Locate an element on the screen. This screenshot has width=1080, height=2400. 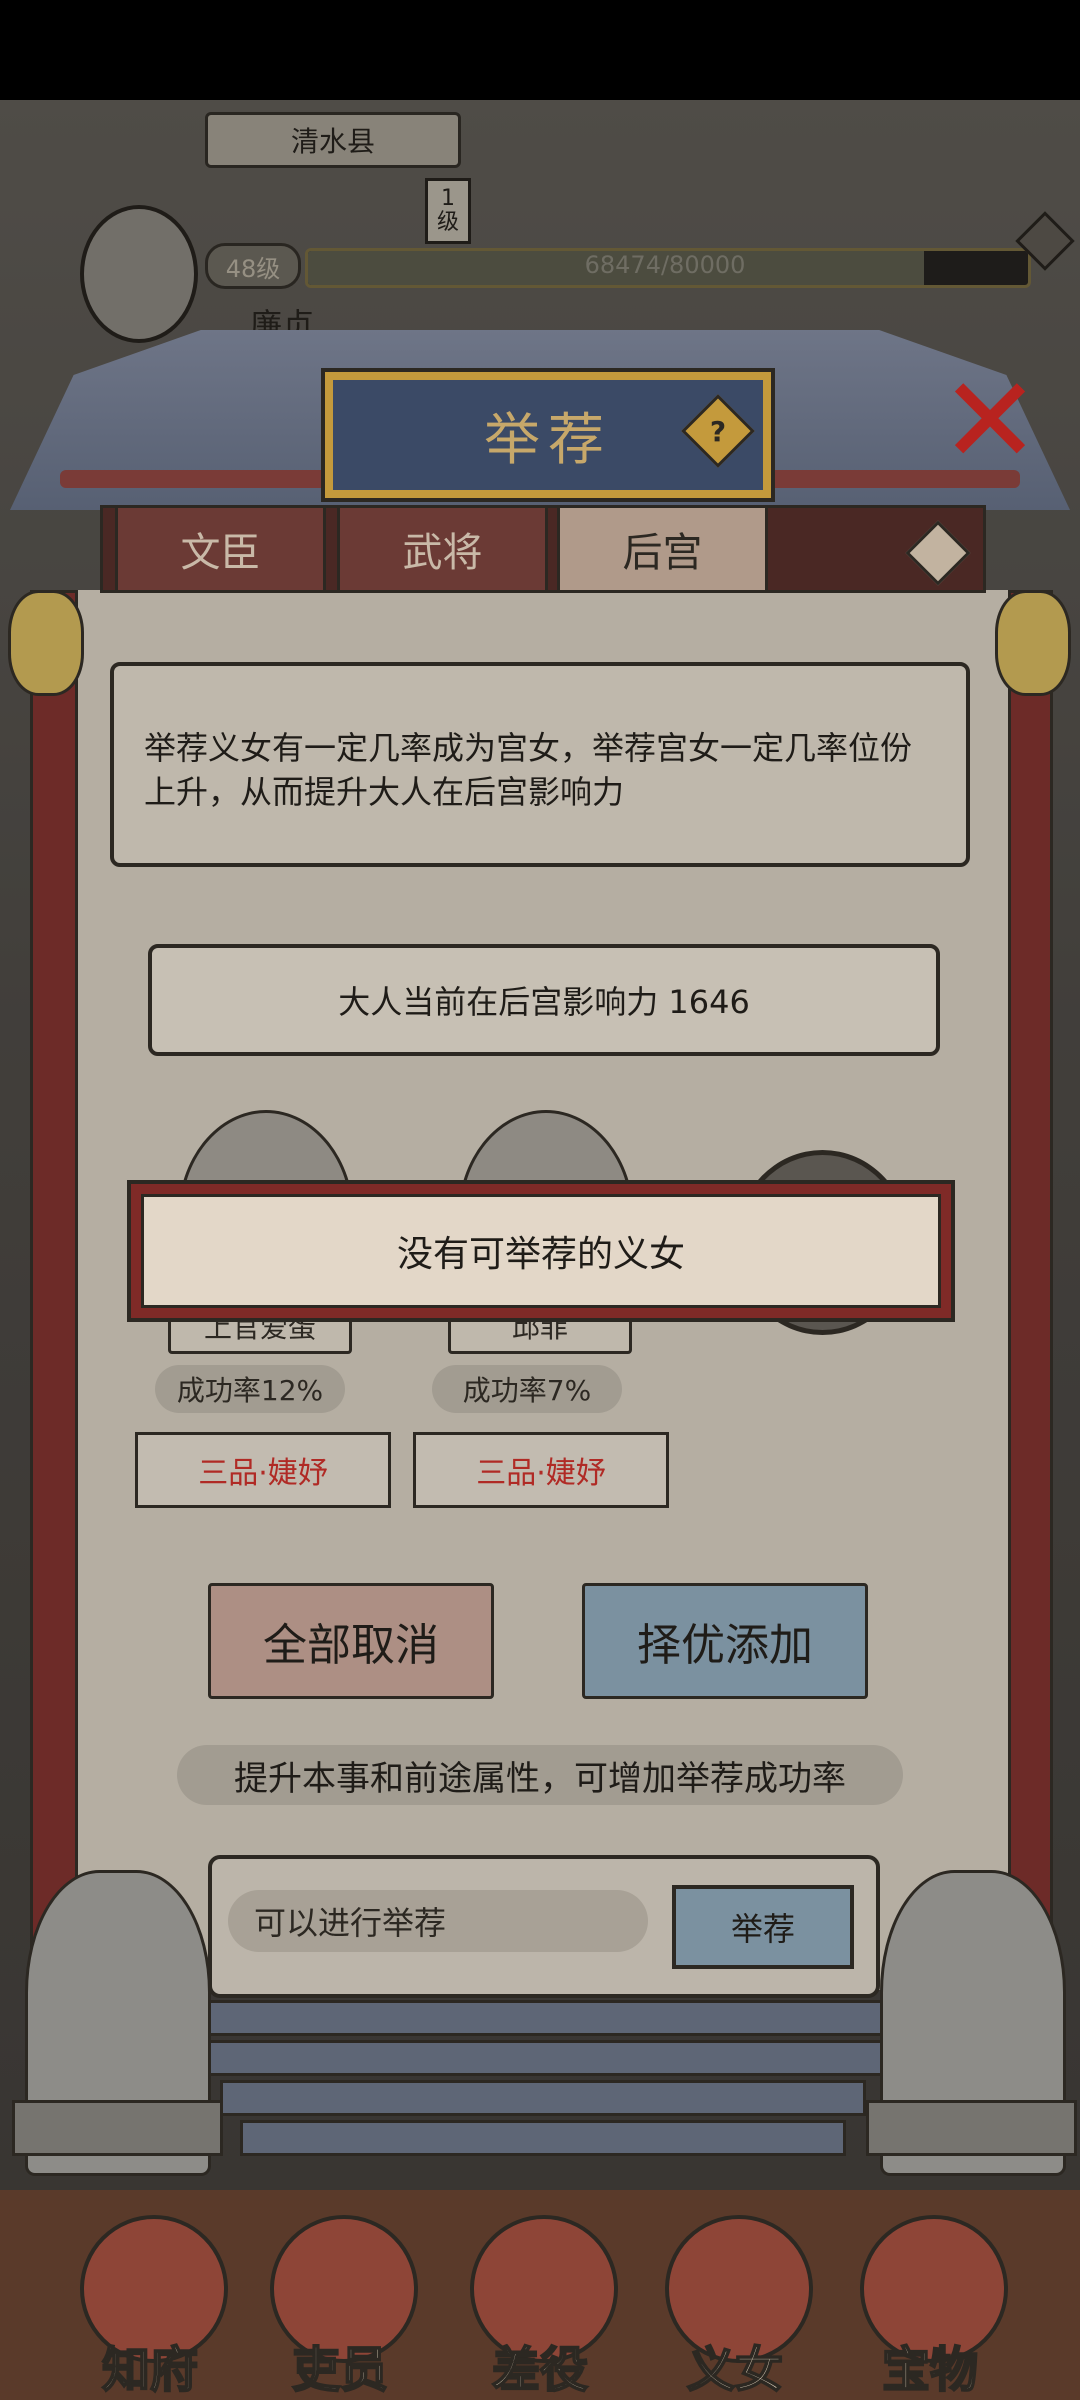
nav-prefect: 知府 is located at coordinates (150, 2297).